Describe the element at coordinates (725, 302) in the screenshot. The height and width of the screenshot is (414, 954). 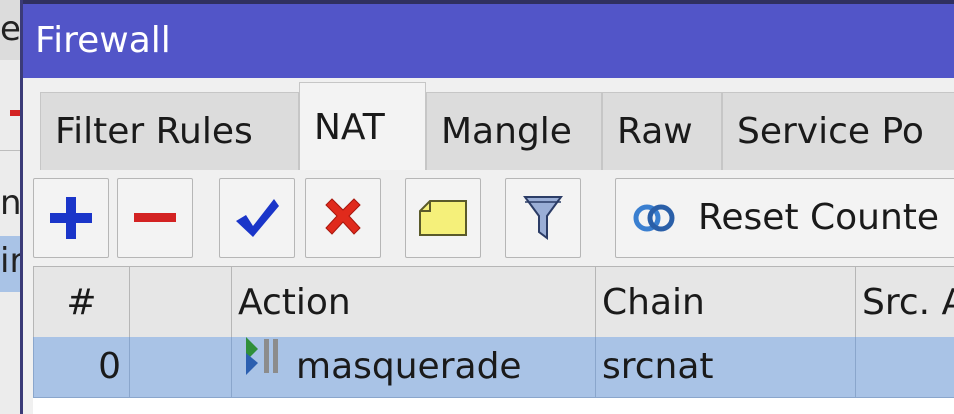
I see `column-header-chain: Chain` at that location.